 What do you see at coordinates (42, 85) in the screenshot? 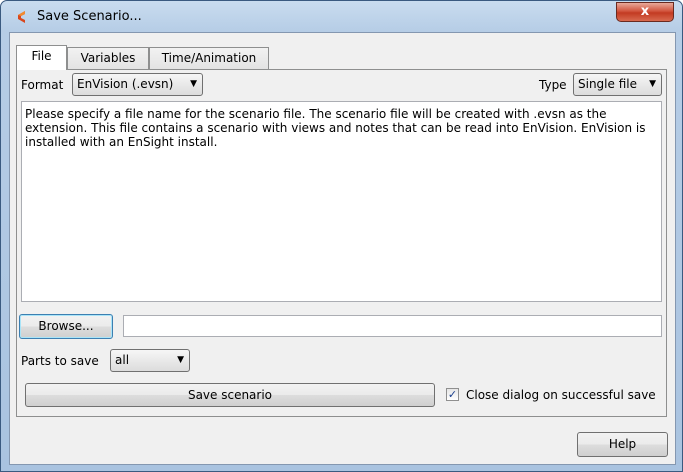
I see `format-label: Format` at bounding box center [42, 85].